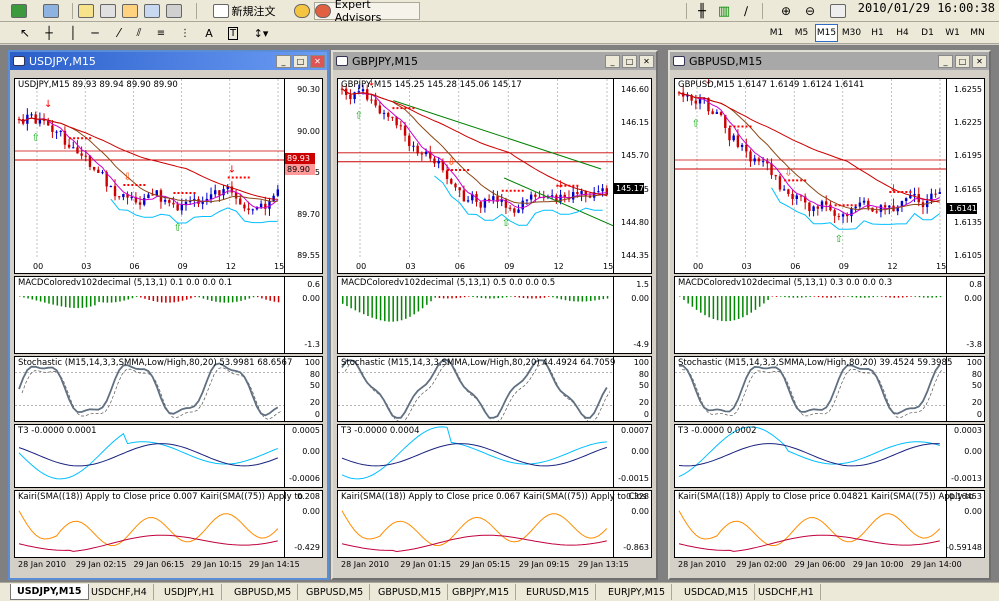 The width and height of the screenshot is (999, 601). I want to click on price-price-axis: 90.3090.0089.8589.7089.5589.9389.90, so click(303, 176).